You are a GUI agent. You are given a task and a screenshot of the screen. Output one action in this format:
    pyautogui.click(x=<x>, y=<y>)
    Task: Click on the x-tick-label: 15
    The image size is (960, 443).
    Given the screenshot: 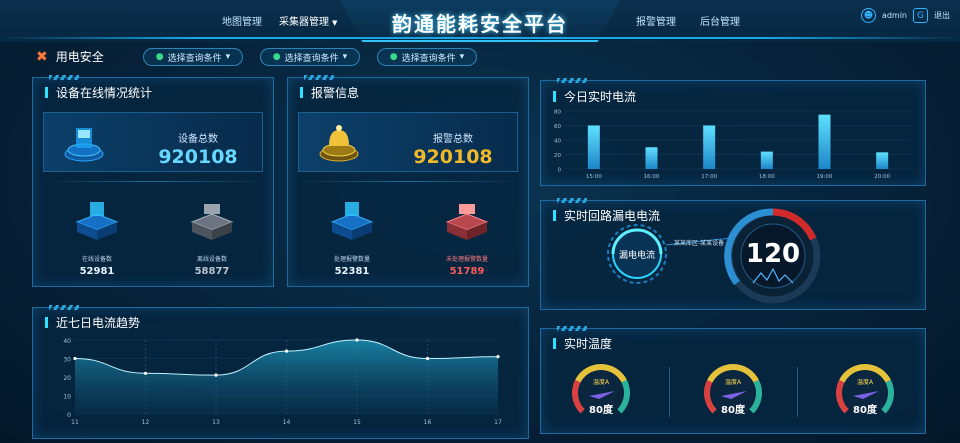 What is the action you would take?
    pyautogui.click(x=357, y=422)
    